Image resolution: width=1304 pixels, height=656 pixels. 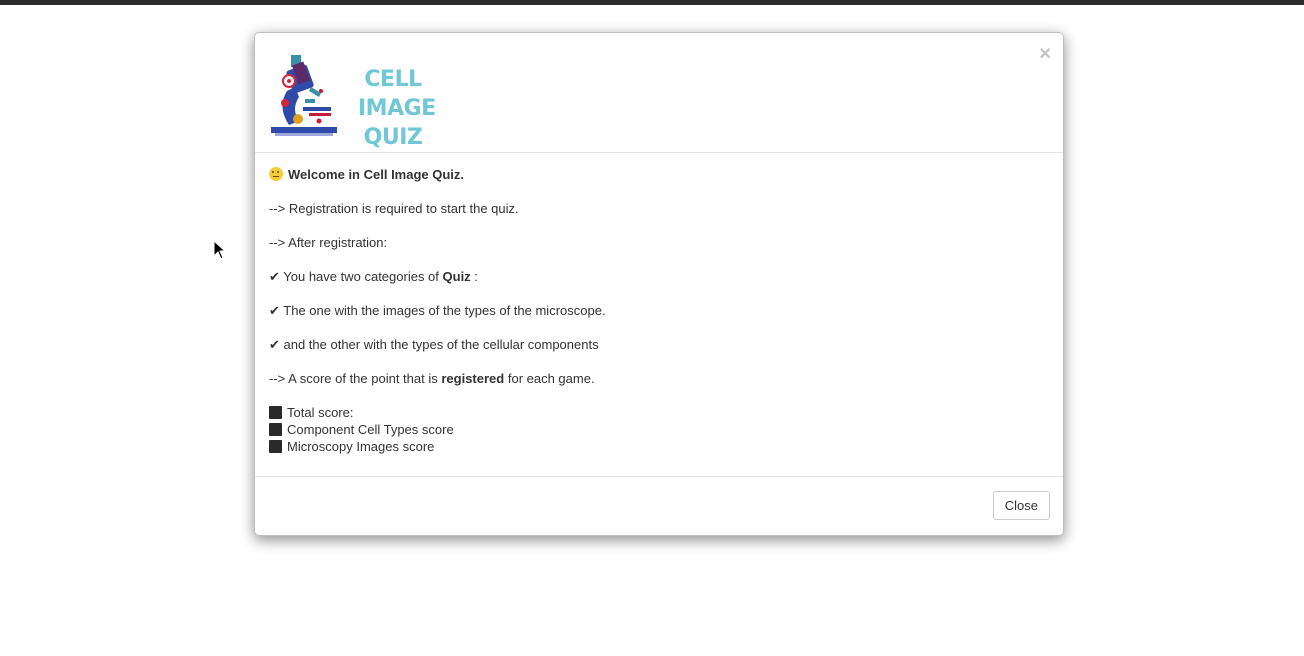 What do you see at coordinates (376, 174) in the screenshot?
I see `welcome-text: Welcome in Cell Image Quiz.` at bounding box center [376, 174].